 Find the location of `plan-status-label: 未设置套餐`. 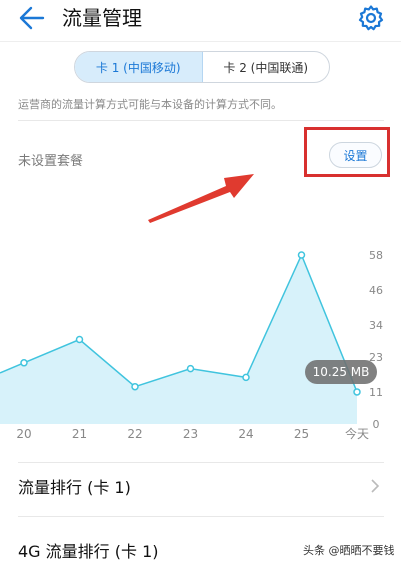

plan-status-label: 未设置套餐 is located at coordinates (51, 161).